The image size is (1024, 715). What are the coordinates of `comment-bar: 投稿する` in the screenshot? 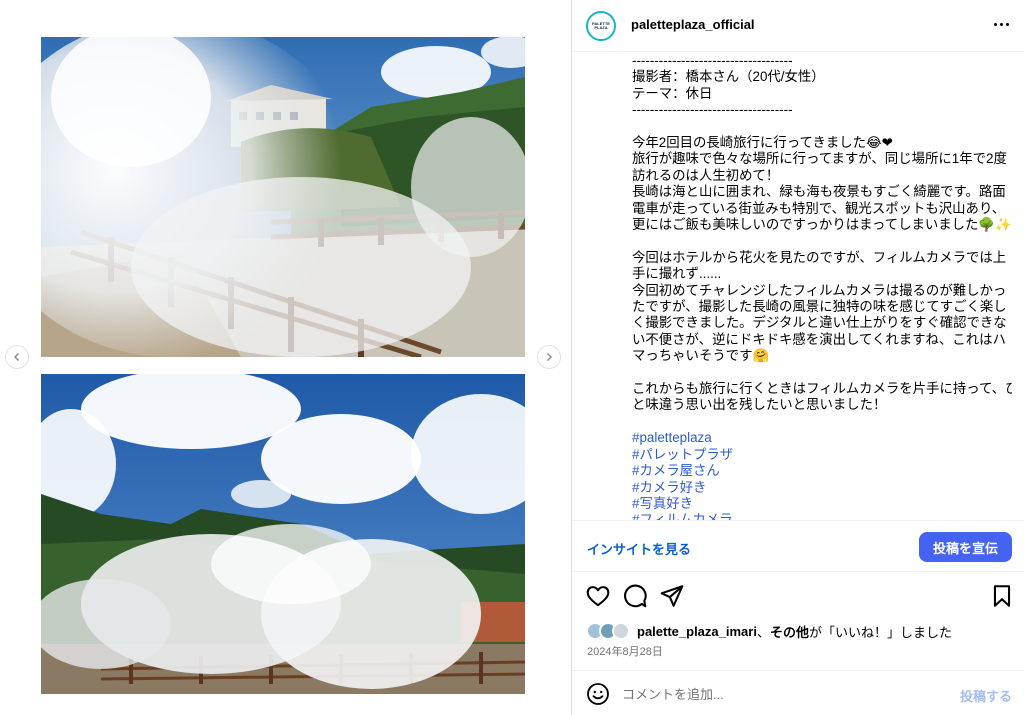 It's located at (798, 692).